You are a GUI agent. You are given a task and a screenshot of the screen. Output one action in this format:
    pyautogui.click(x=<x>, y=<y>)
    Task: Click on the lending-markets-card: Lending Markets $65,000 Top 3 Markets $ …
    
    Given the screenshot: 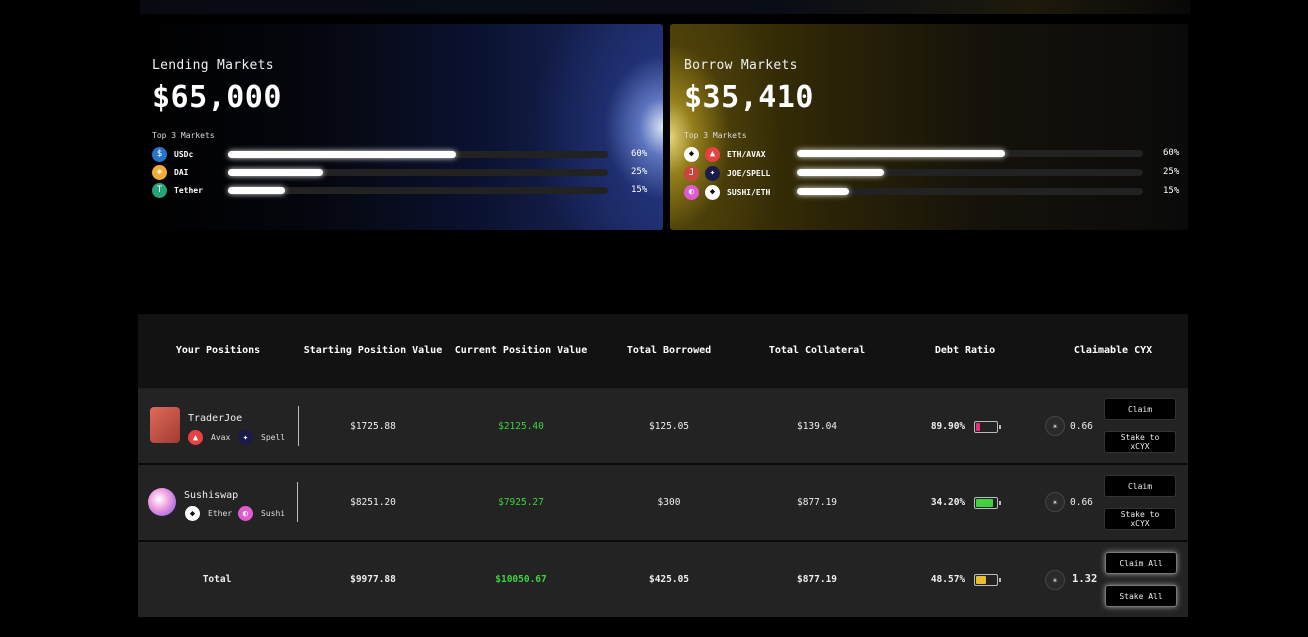 What is the action you would take?
    pyautogui.click(x=400, y=127)
    